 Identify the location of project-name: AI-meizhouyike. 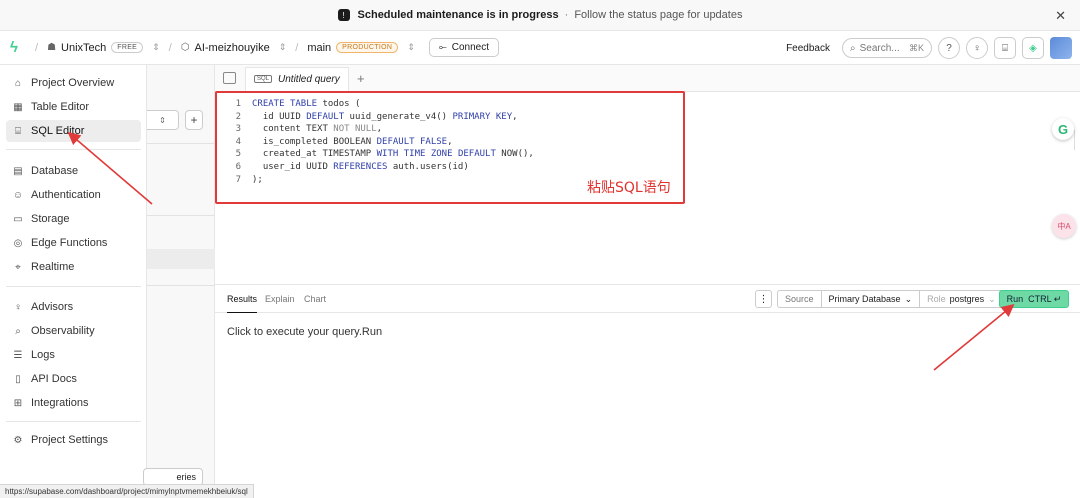
(232, 47).